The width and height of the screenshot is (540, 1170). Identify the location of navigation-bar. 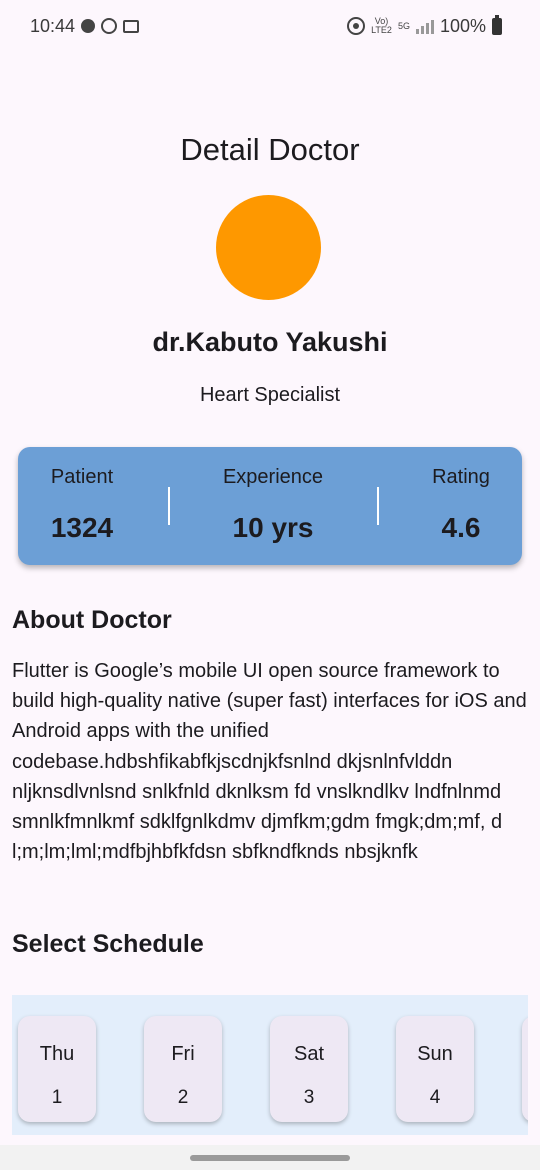
(270, 1157).